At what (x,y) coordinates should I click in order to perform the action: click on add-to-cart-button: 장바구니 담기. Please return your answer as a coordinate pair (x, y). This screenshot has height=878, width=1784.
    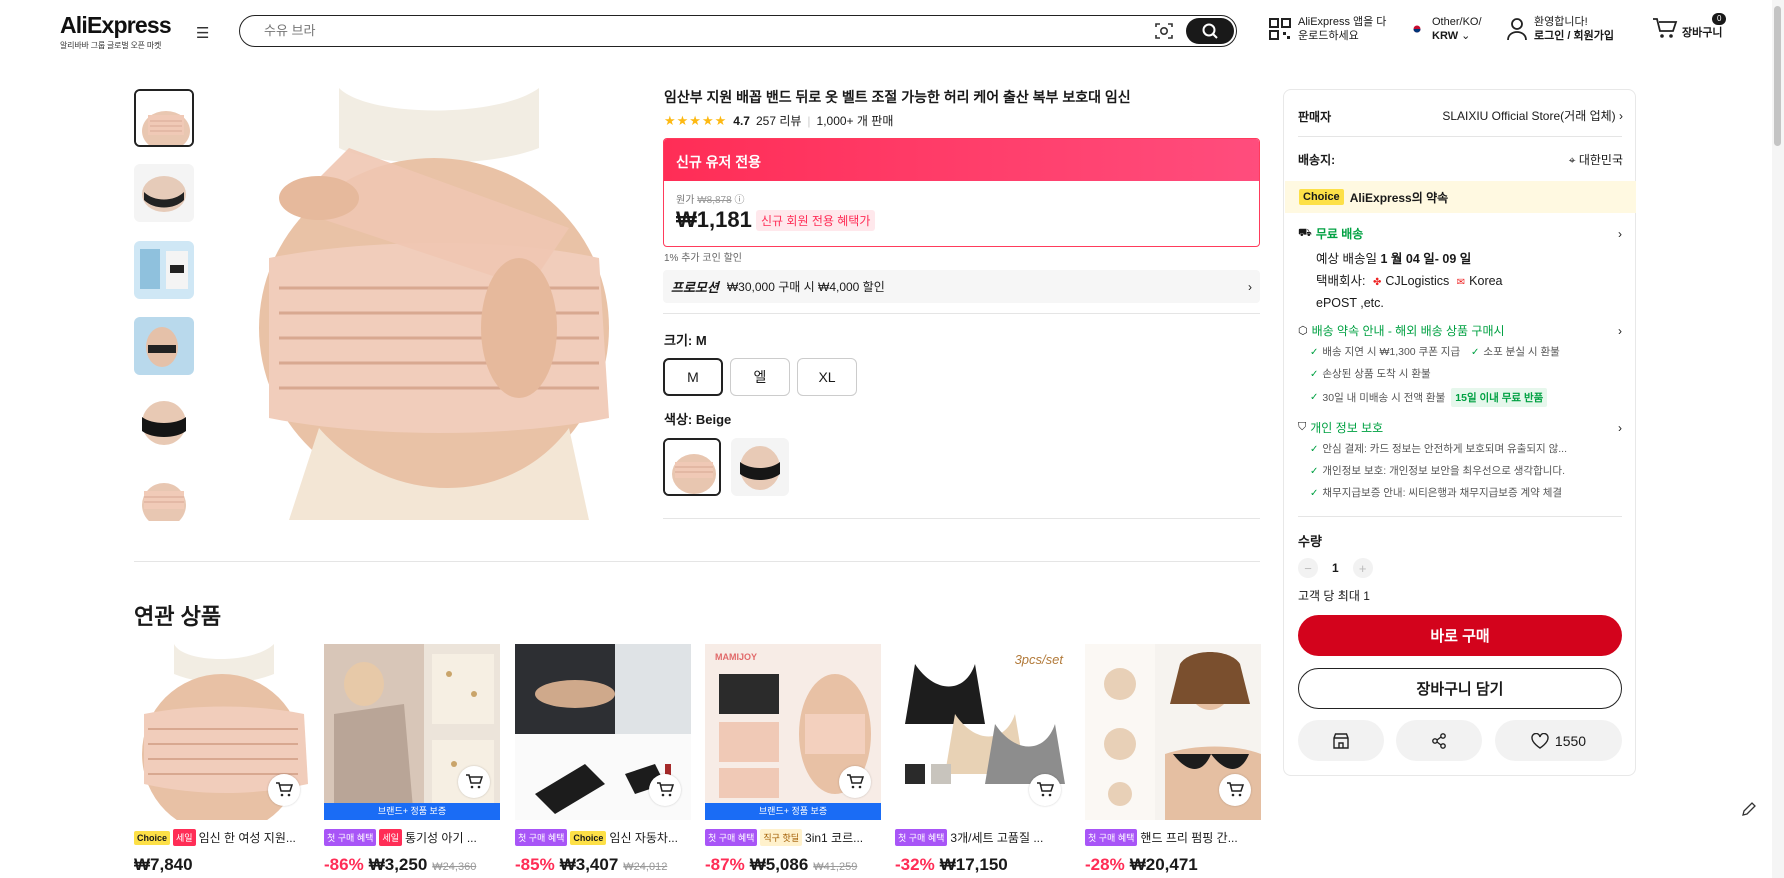
    Looking at the image, I should click on (1460, 688).